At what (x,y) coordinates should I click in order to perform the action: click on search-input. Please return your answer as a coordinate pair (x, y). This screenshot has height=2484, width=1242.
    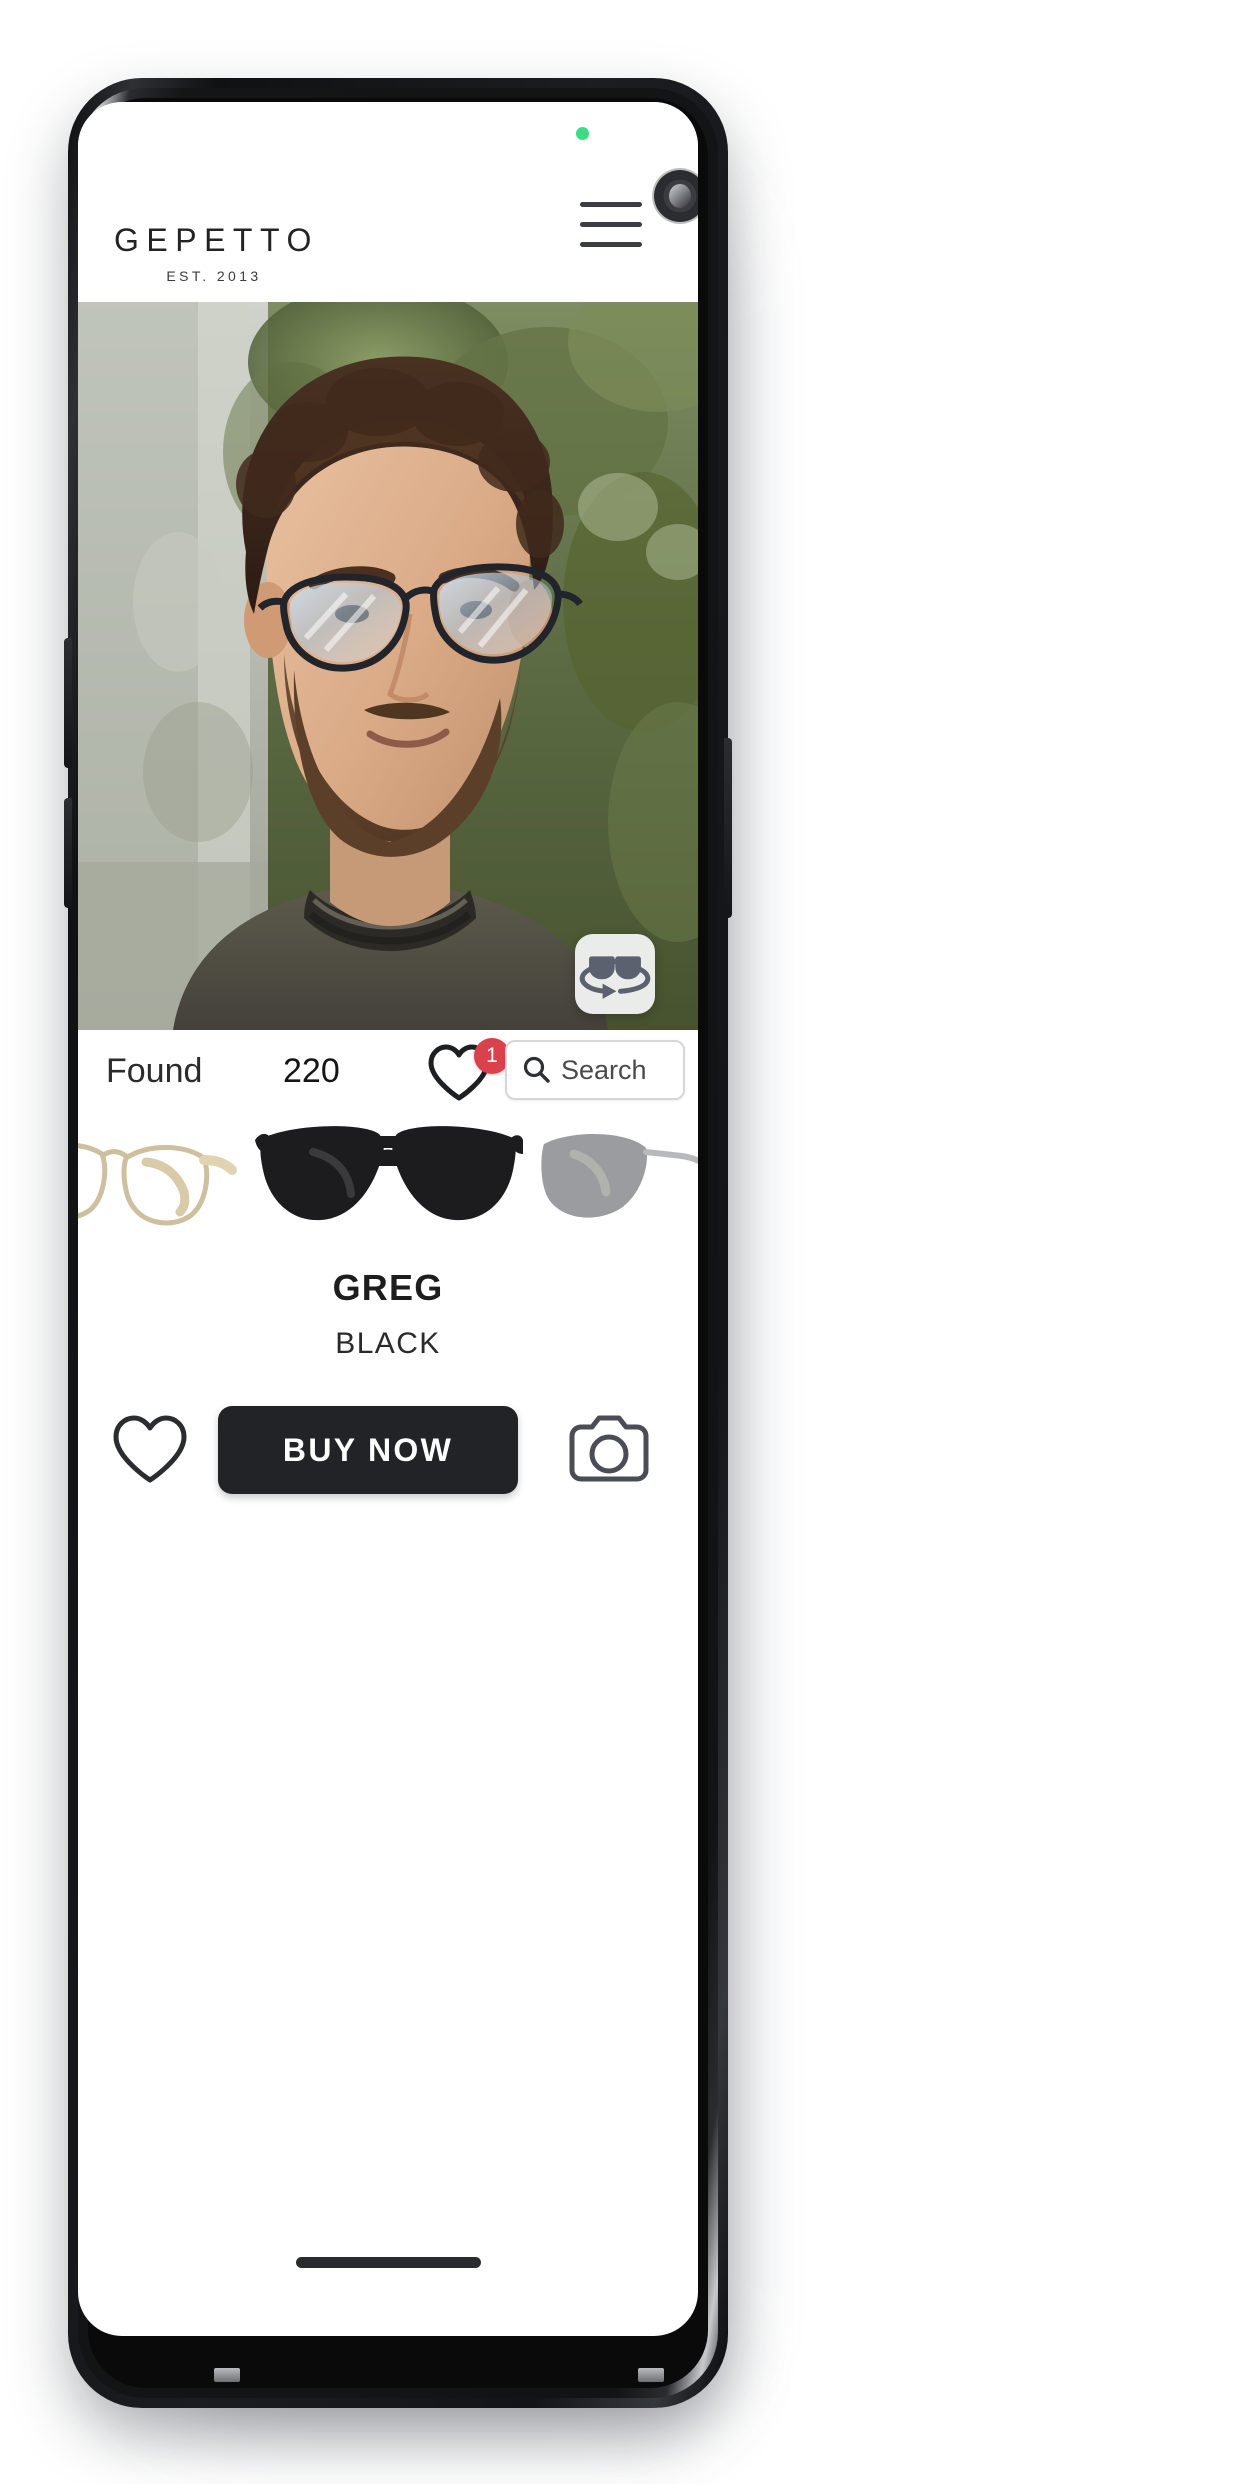
    Looking at the image, I should click on (616, 1070).